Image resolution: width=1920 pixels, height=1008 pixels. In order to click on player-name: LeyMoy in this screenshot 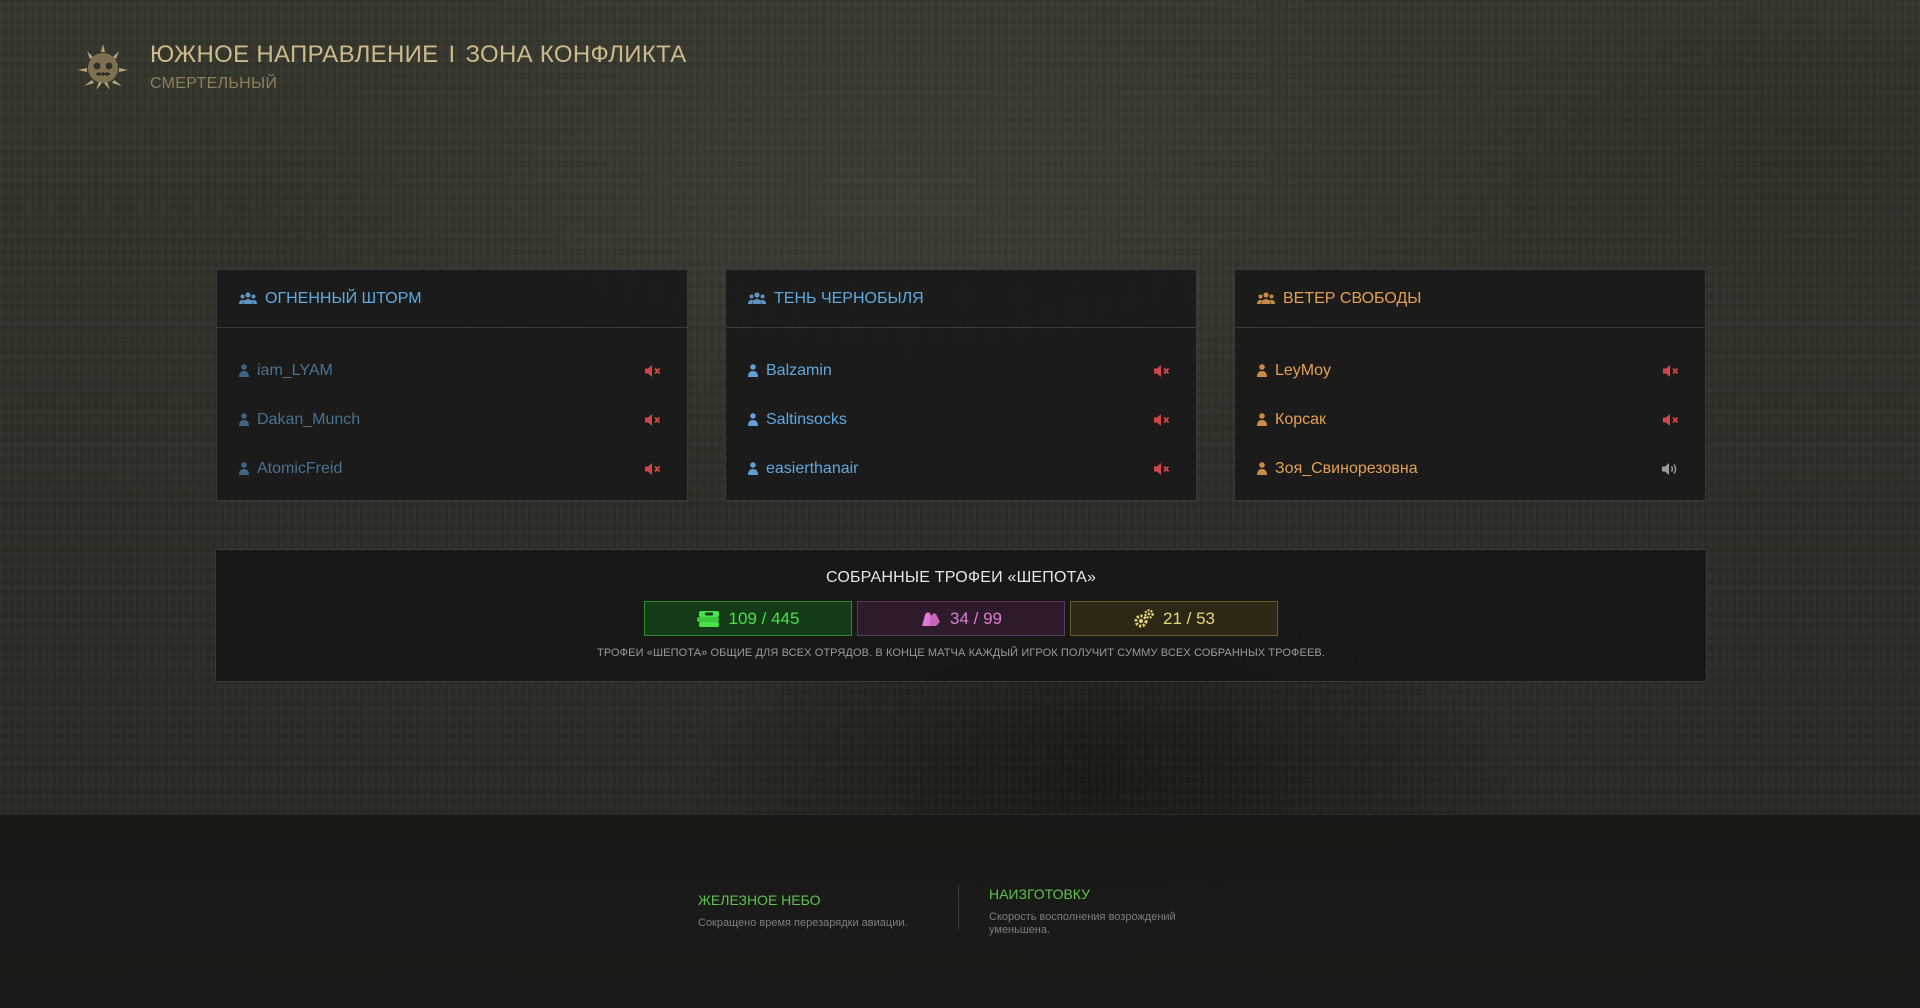, I will do `click(1303, 370)`.